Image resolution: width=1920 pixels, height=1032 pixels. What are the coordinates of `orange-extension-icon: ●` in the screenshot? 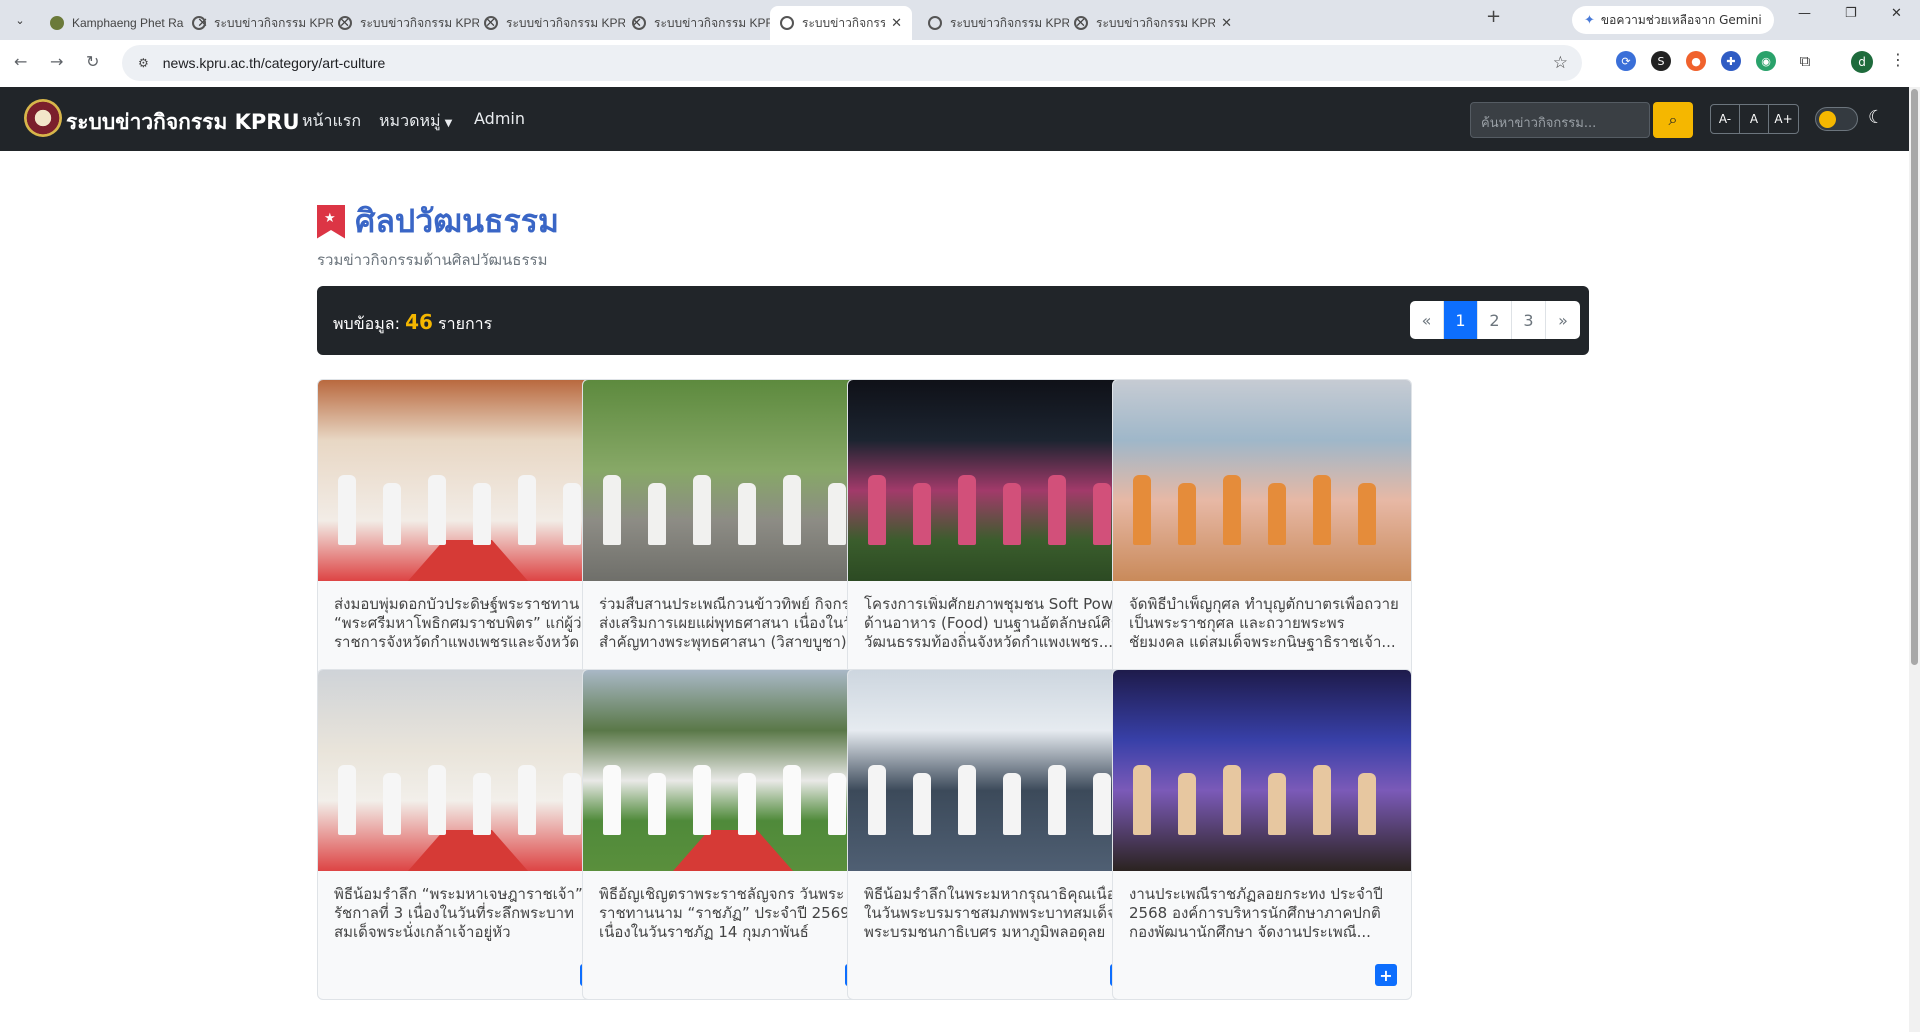 It's located at (1696, 61).